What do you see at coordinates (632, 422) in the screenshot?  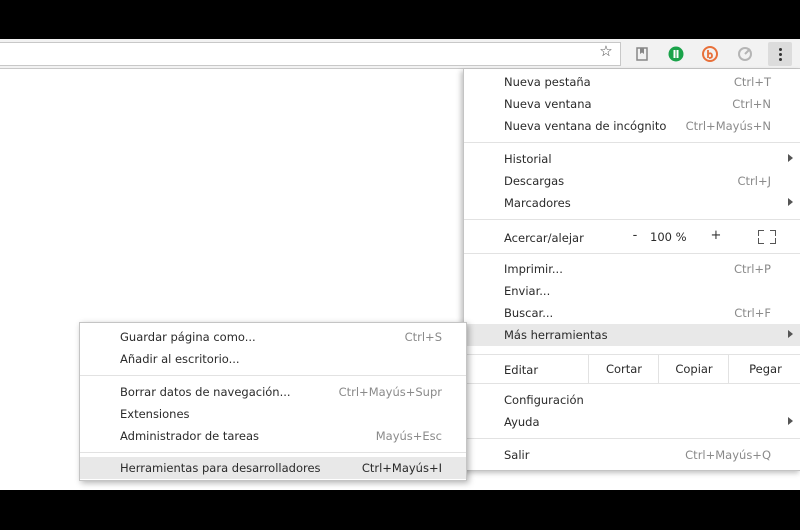 I see `menu-item-help: Ayuda` at bounding box center [632, 422].